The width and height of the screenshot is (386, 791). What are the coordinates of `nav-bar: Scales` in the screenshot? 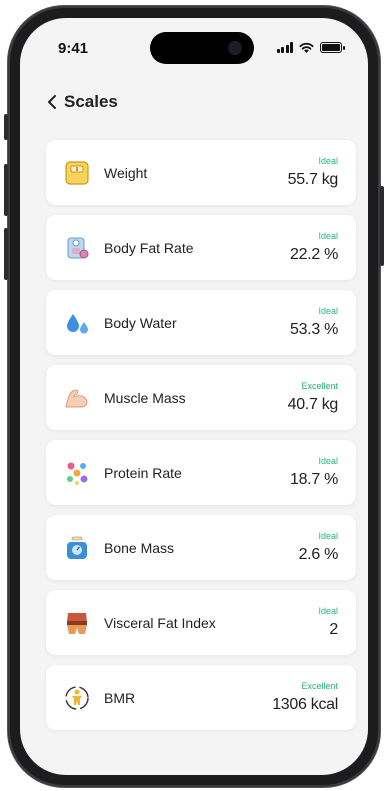 It's located at (194, 102).